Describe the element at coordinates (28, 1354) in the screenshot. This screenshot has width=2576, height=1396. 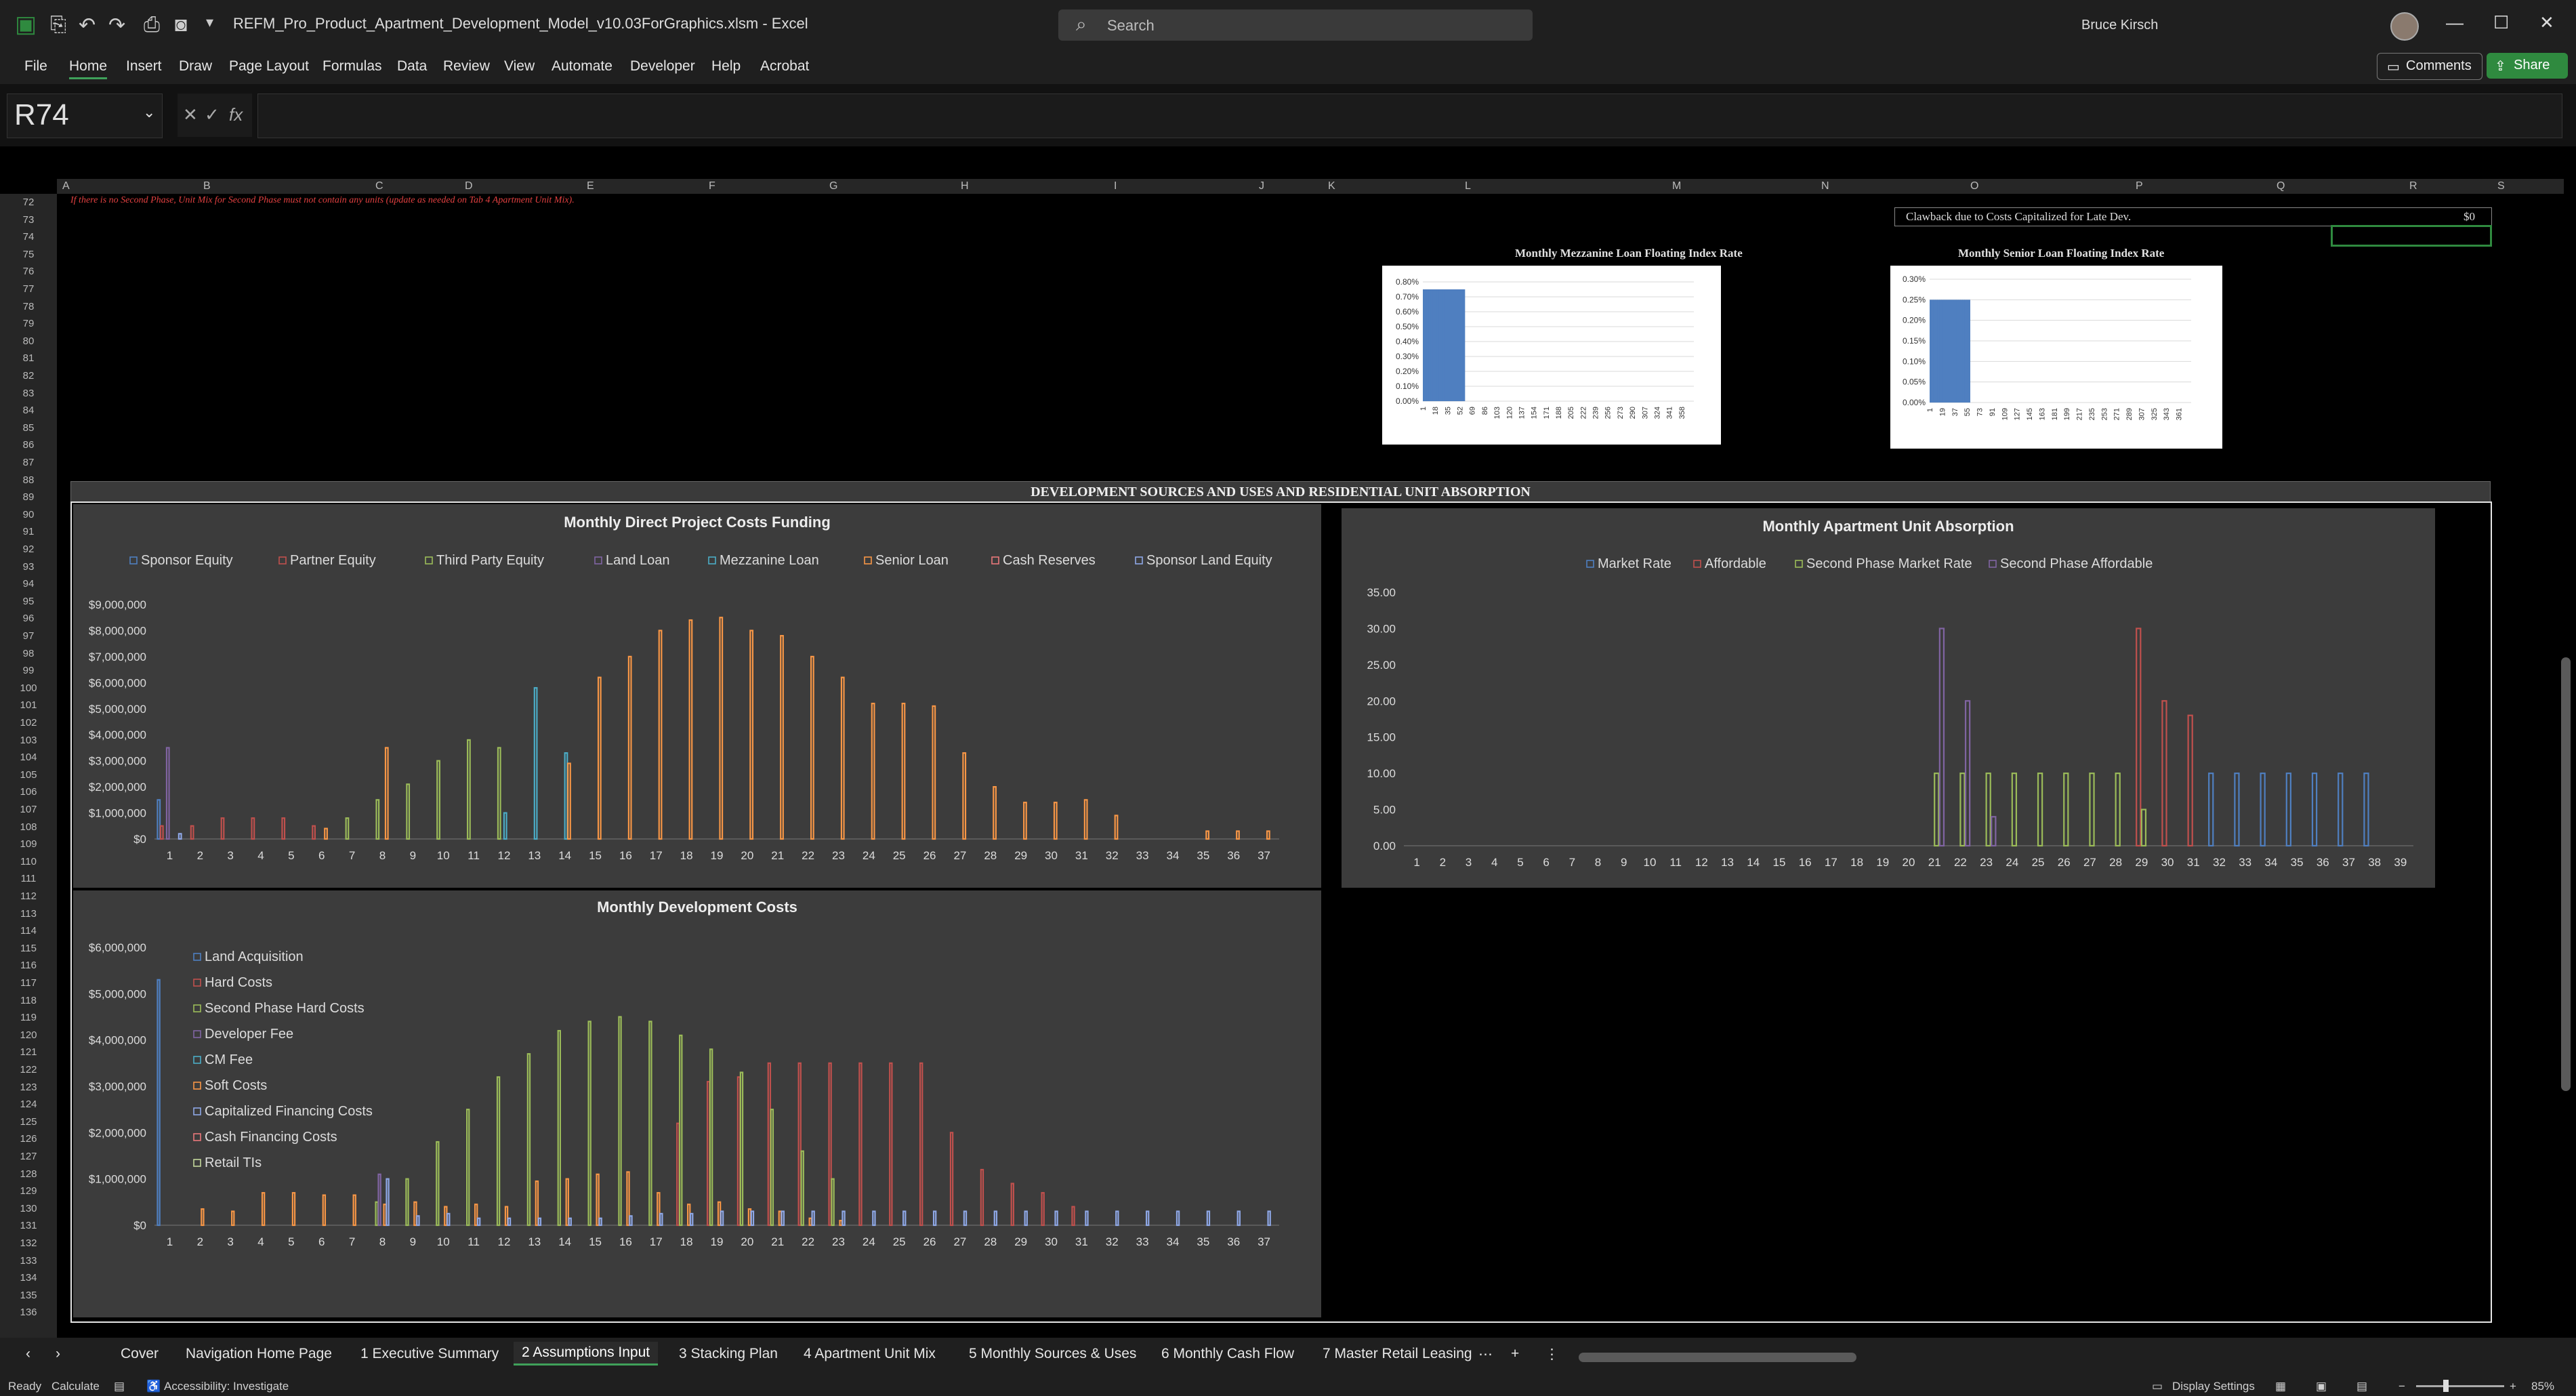
I see `tab-scroll-left-icon: ‹` at that location.